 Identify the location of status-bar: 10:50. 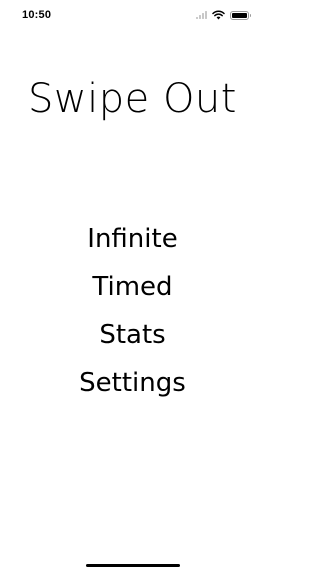
(132, 15).